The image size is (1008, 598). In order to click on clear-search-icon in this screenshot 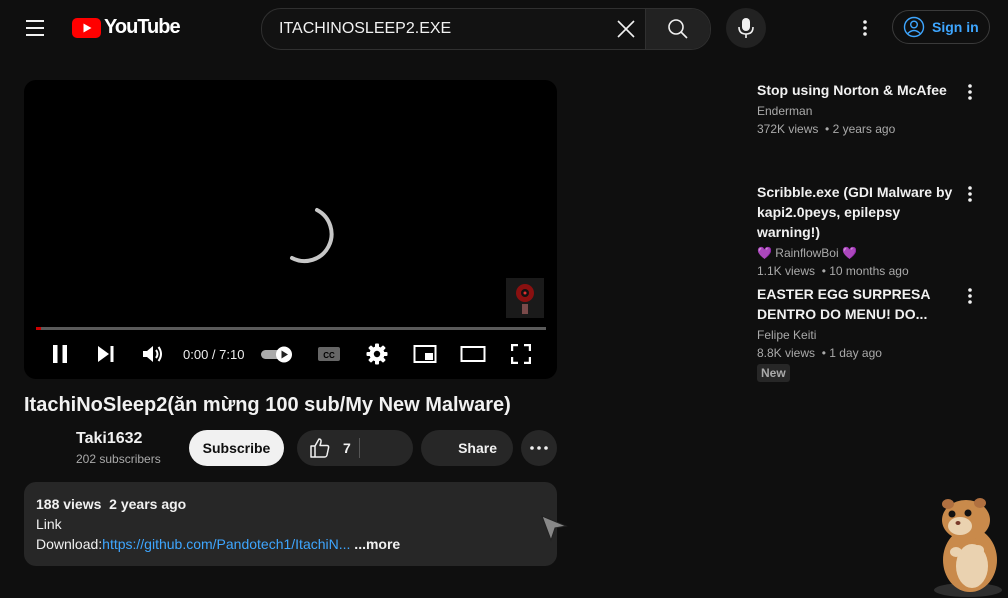, I will do `click(626, 29)`.